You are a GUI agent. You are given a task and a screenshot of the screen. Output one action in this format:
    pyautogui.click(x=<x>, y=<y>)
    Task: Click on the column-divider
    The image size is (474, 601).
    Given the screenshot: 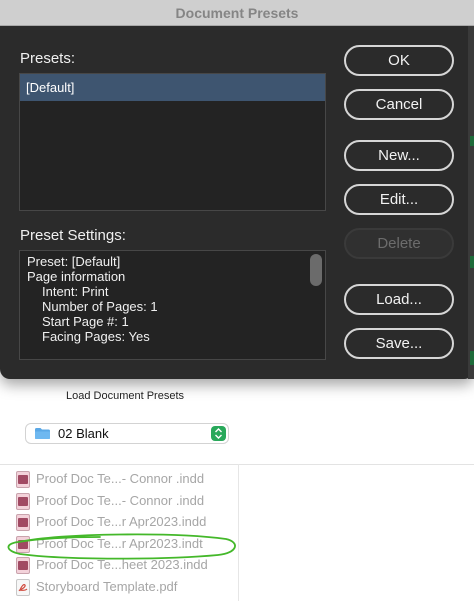 What is the action you would take?
    pyautogui.click(x=238, y=532)
    